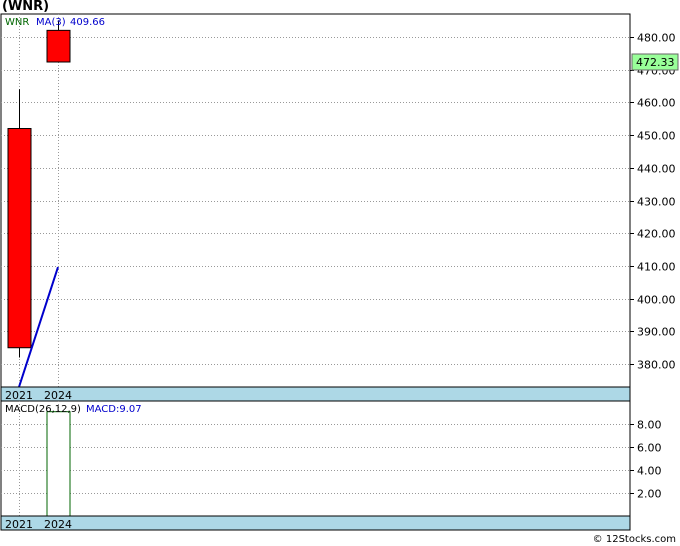 The width and height of the screenshot is (680, 546). I want to click on macd-x-tick-label: 2021, so click(19, 524).